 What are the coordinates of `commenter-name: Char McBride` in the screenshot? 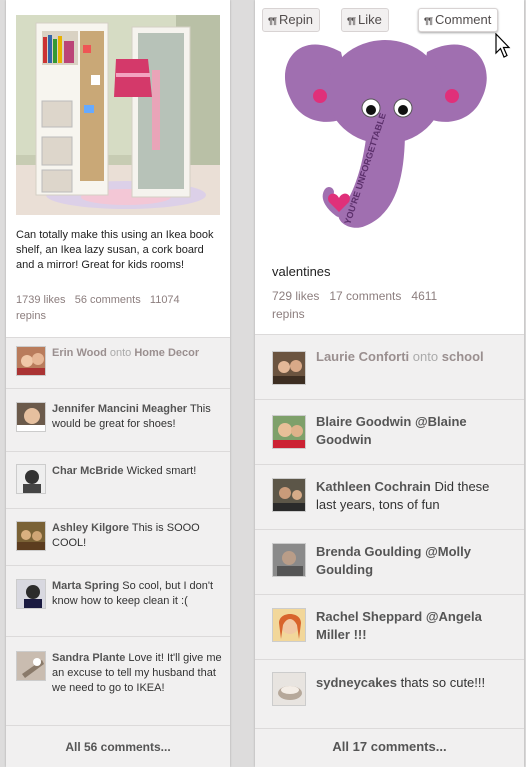 It's located at (88, 471).